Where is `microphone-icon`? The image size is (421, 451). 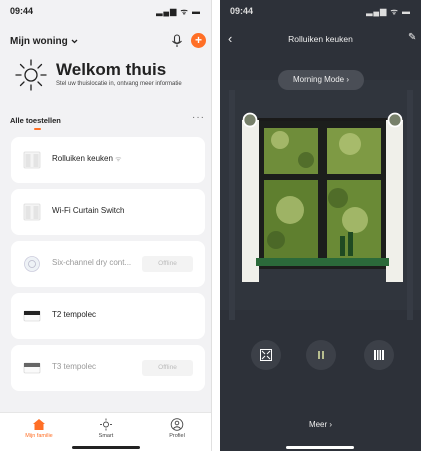
microphone-icon is located at coordinates (177, 41).